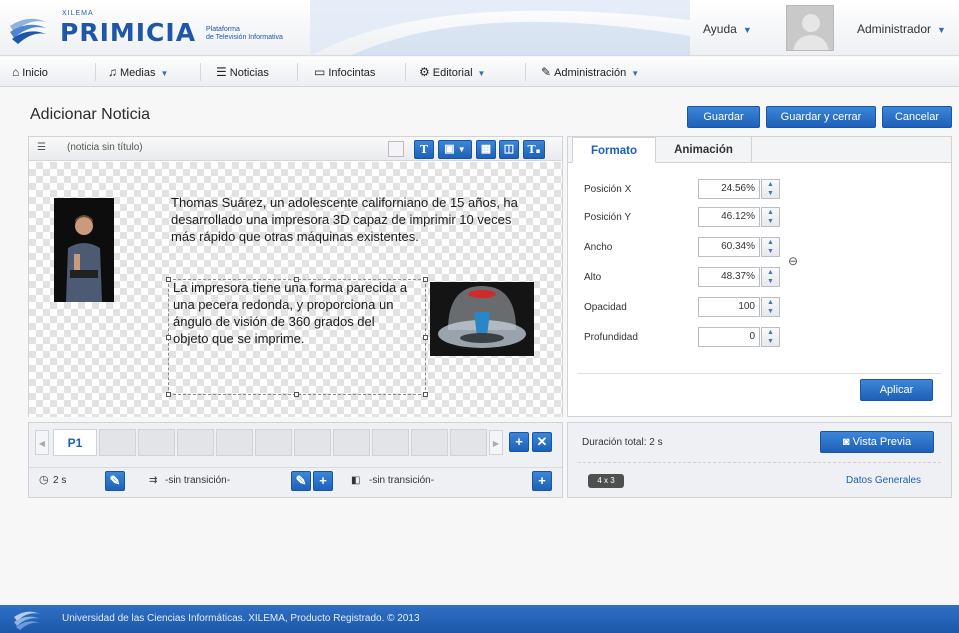  Describe the element at coordinates (883, 480) in the screenshot. I see `general-data-link: Datos Generales` at that location.